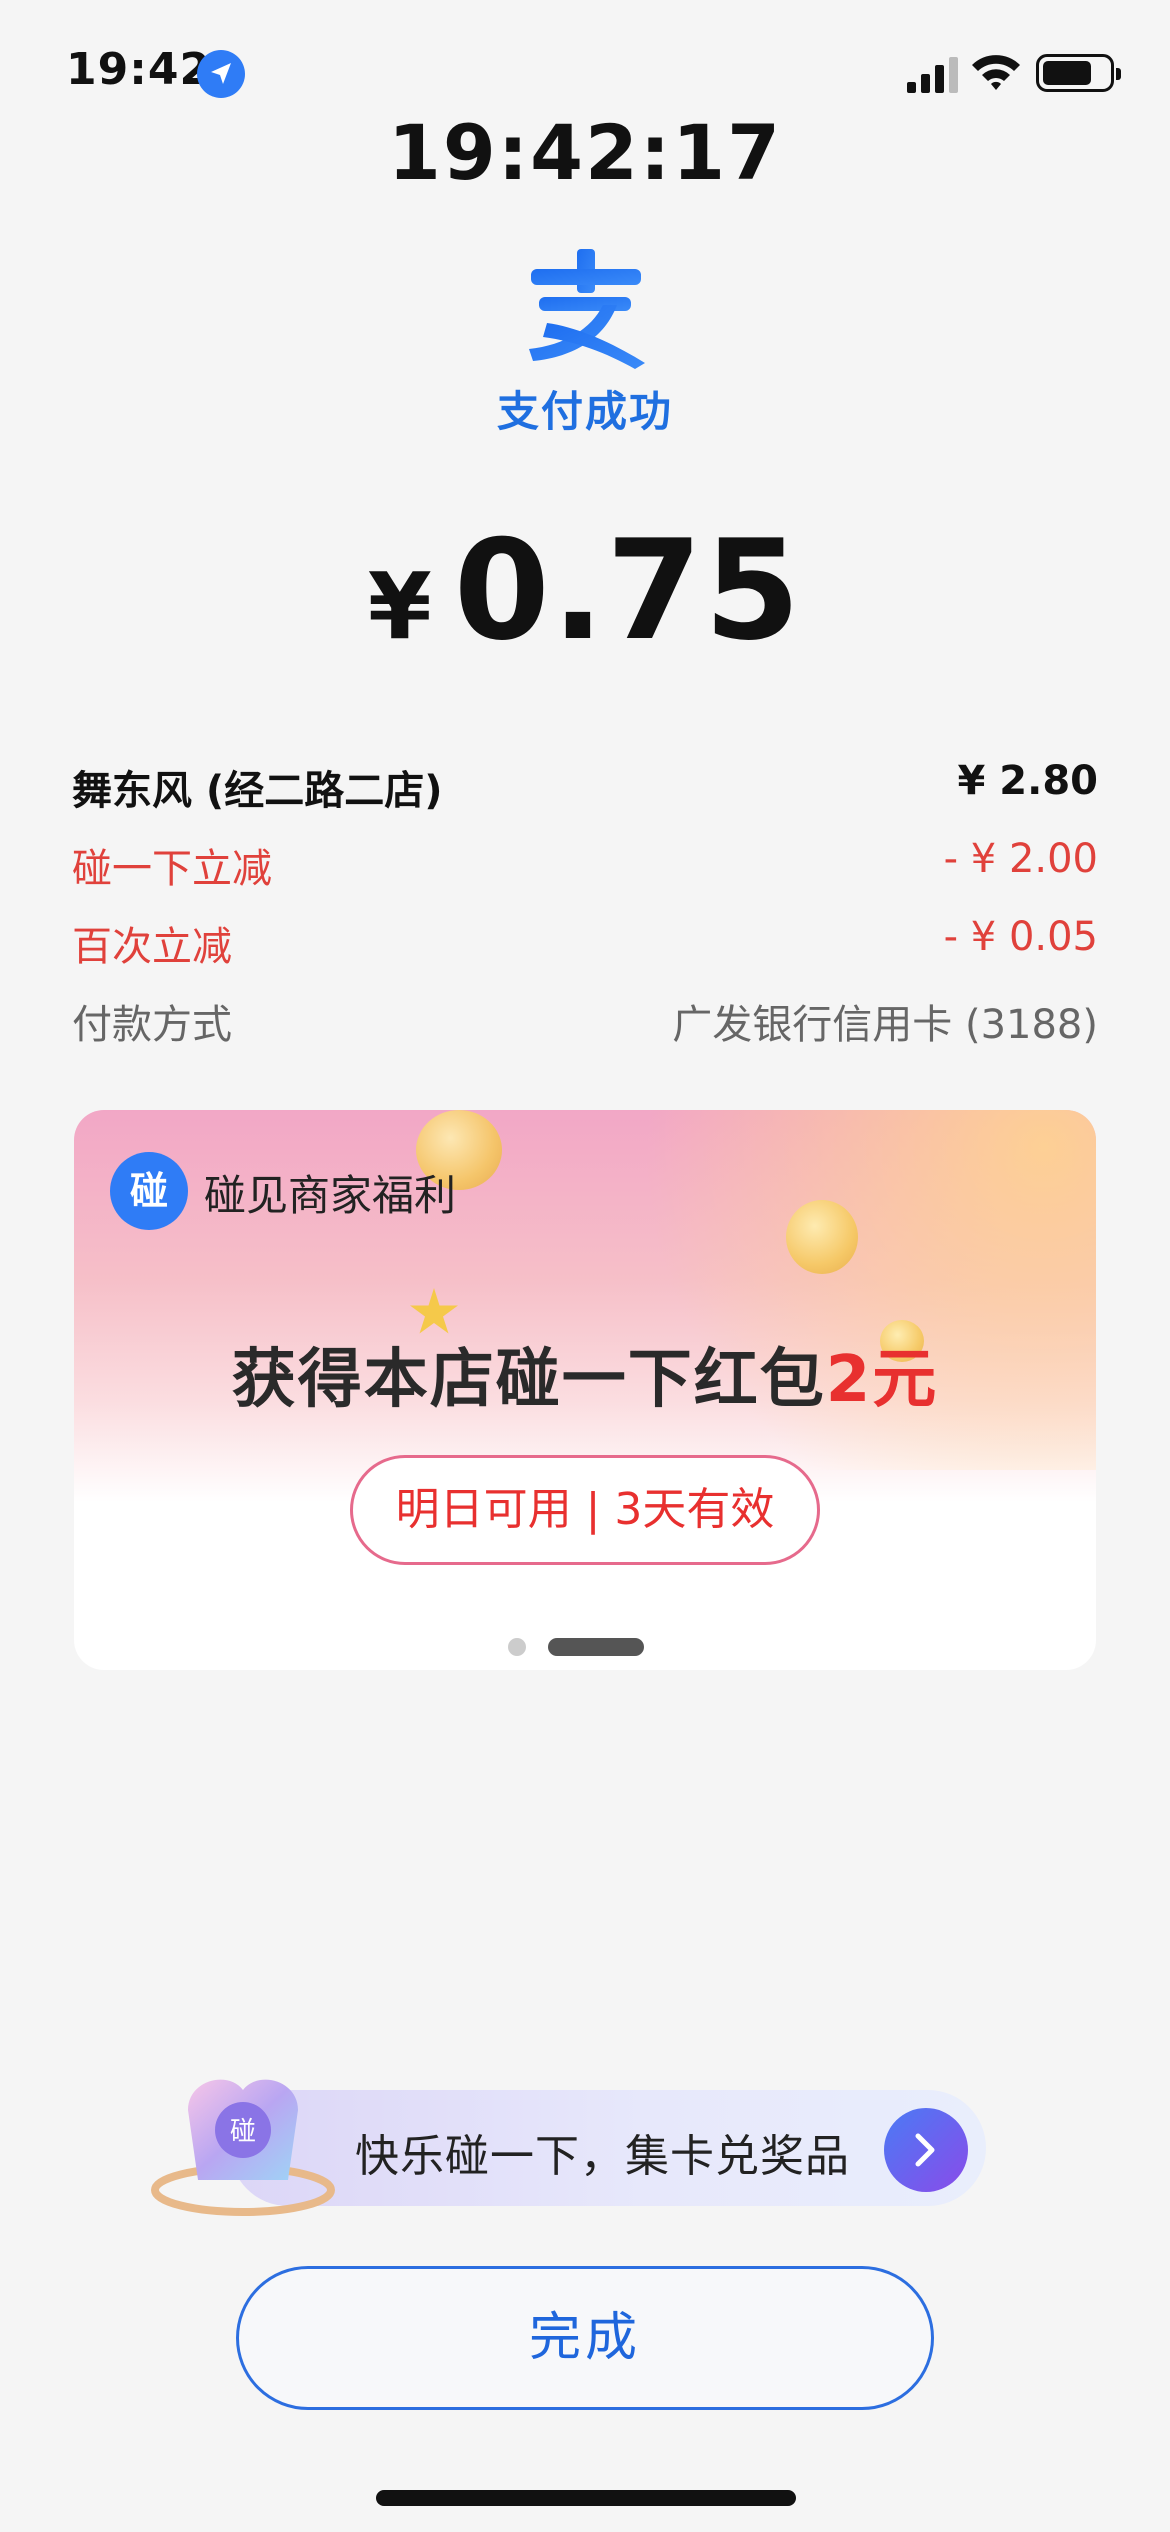 This screenshot has height=2532, width=1170. Describe the element at coordinates (585, 2338) in the screenshot. I see `done-button: 完成` at that location.